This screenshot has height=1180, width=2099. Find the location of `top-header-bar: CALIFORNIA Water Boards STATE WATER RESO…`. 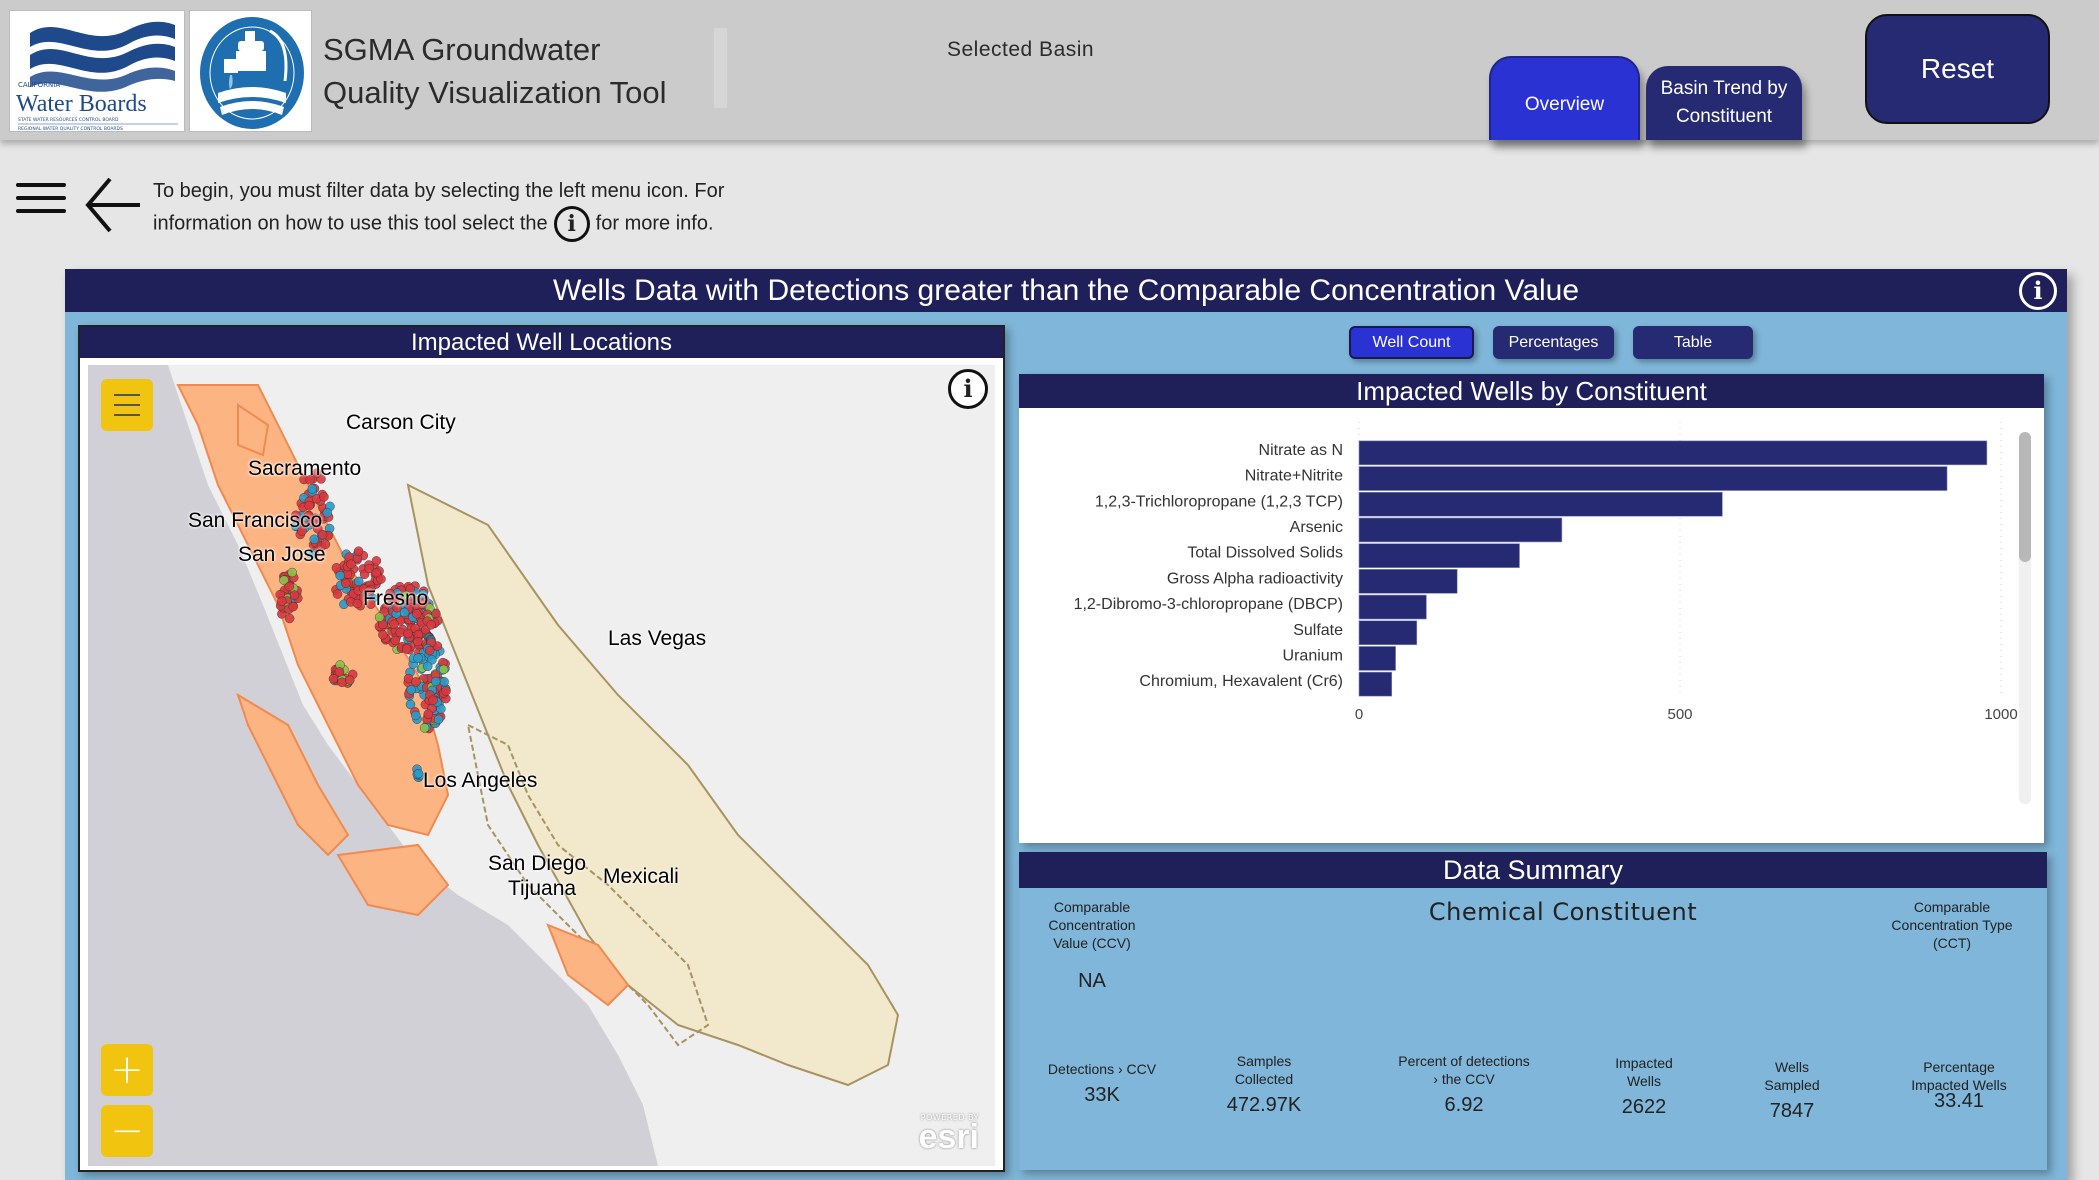

top-header-bar: CALIFORNIA Water Boards STATE WATER RESO… is located at coordinates (1049, 70).